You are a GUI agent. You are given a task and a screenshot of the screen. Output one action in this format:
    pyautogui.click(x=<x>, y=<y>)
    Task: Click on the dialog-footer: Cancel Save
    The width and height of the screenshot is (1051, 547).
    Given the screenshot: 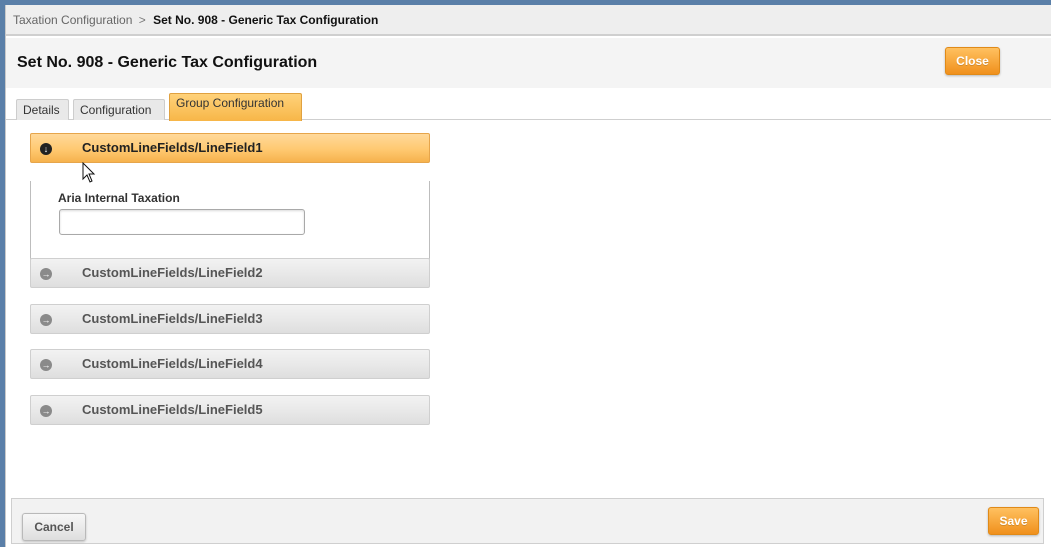 What is the action you would take?
    pyautogui.click(x=527, y=521)
    